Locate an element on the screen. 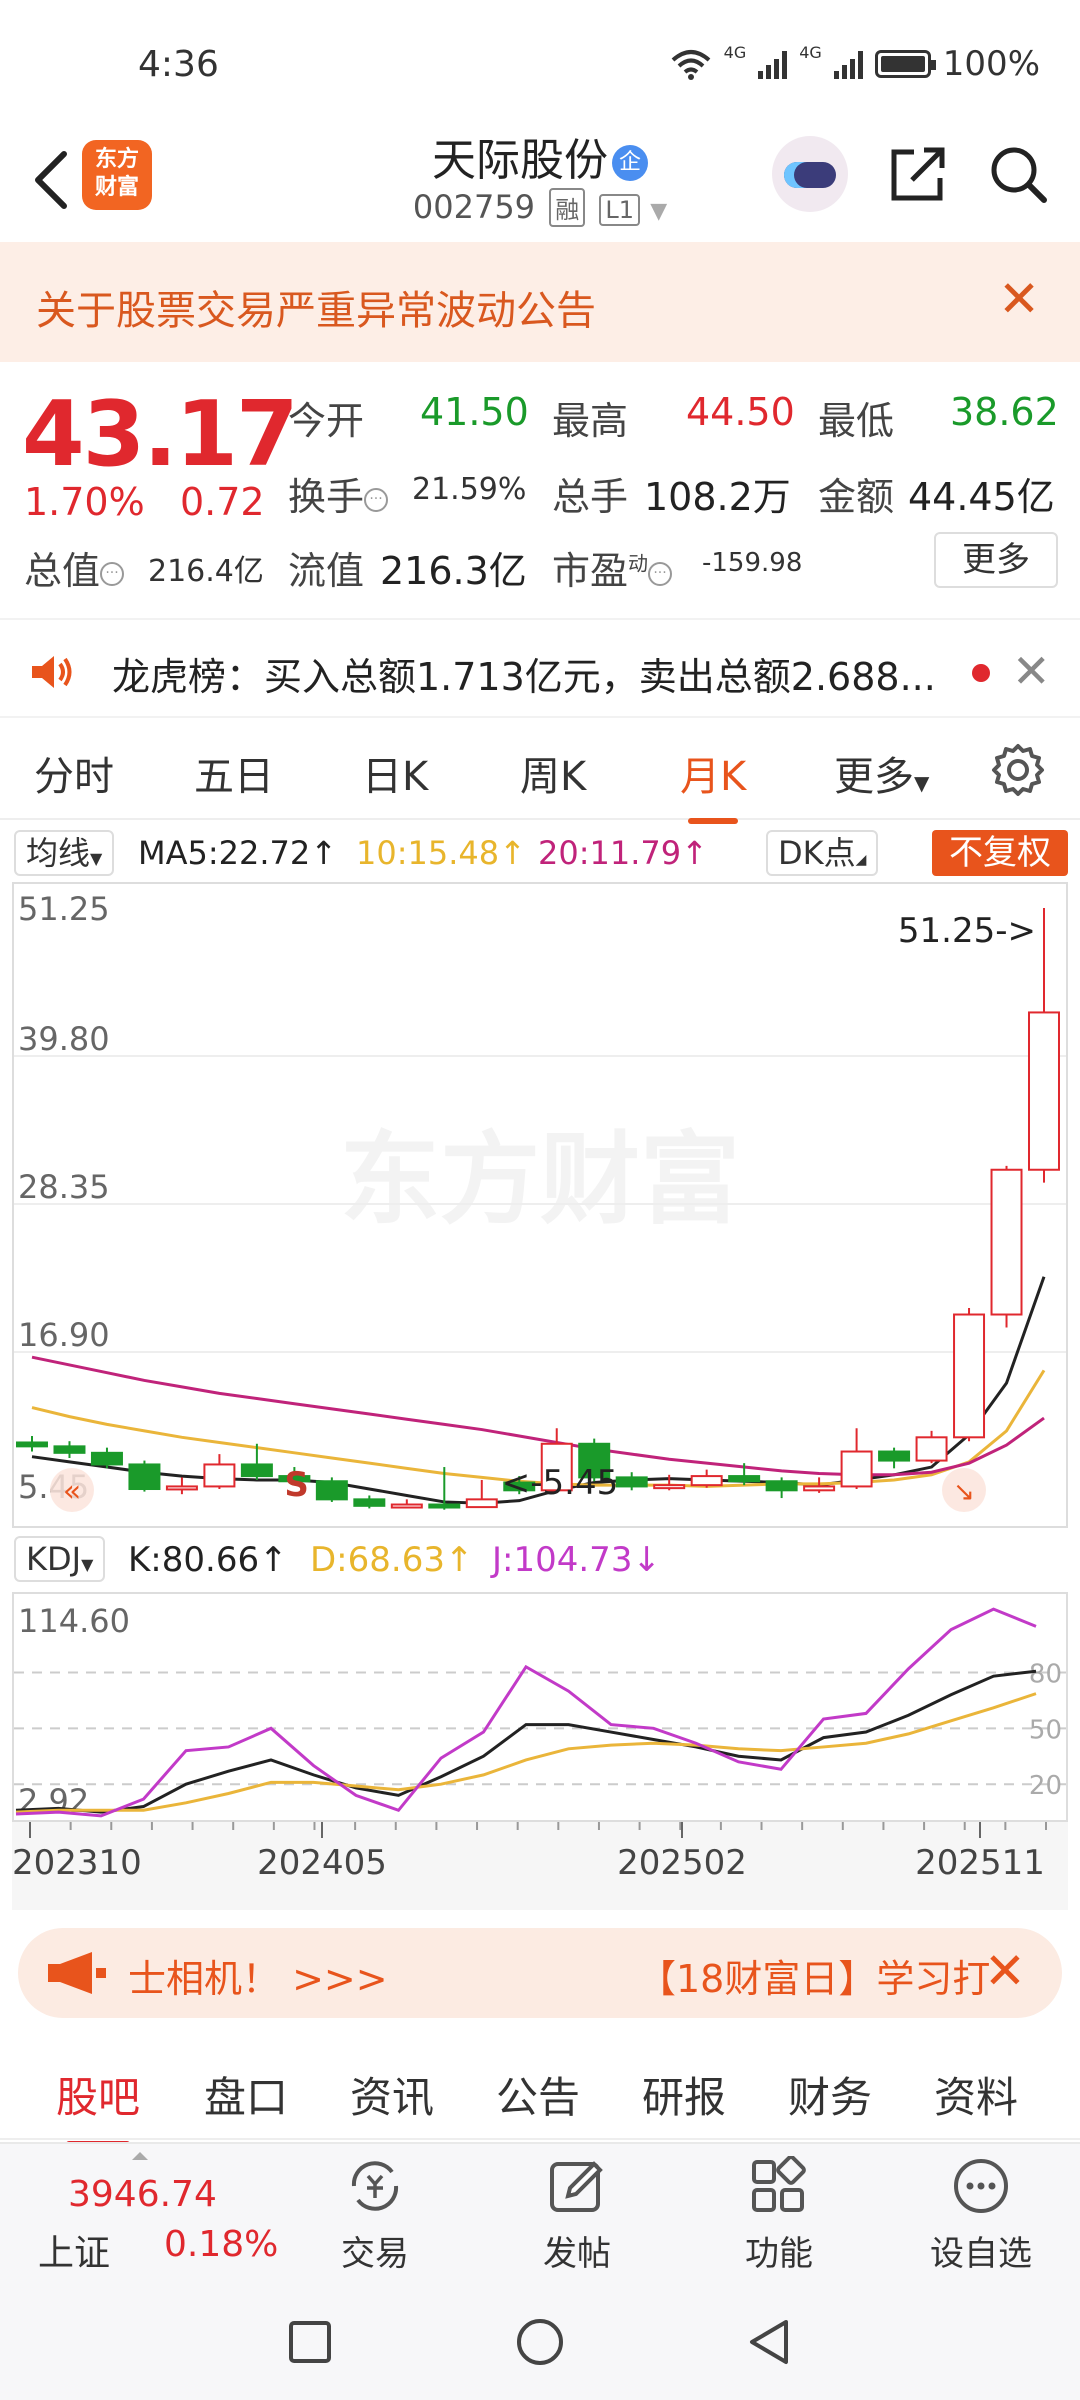 Image resolution: width=1080 pixels, height=2400 pixels. battery-icon is located at coordinates (905, 64).